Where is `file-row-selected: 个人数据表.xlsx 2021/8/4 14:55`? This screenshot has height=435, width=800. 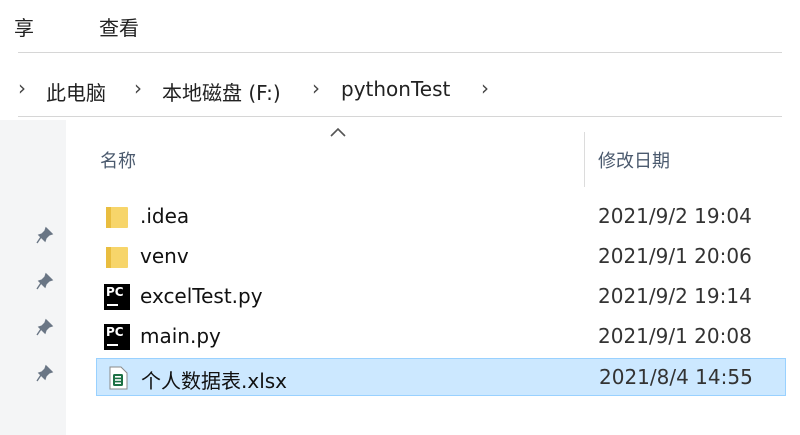
file-row-selected: 个人数据表.xlsx 2021/8/4 14:55 is located at coordinates (441, 377).